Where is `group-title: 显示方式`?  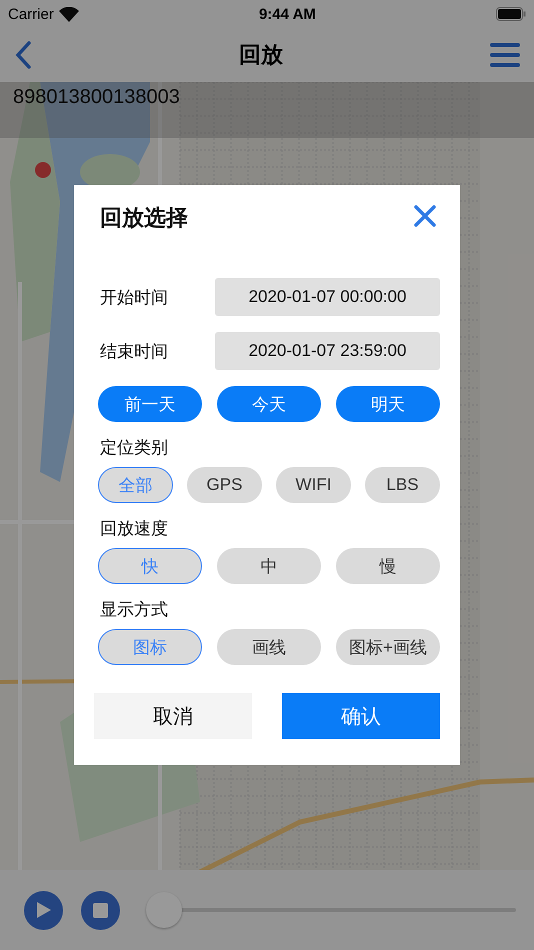 group-title: 显示方式 is located at coordinates (134, 610).